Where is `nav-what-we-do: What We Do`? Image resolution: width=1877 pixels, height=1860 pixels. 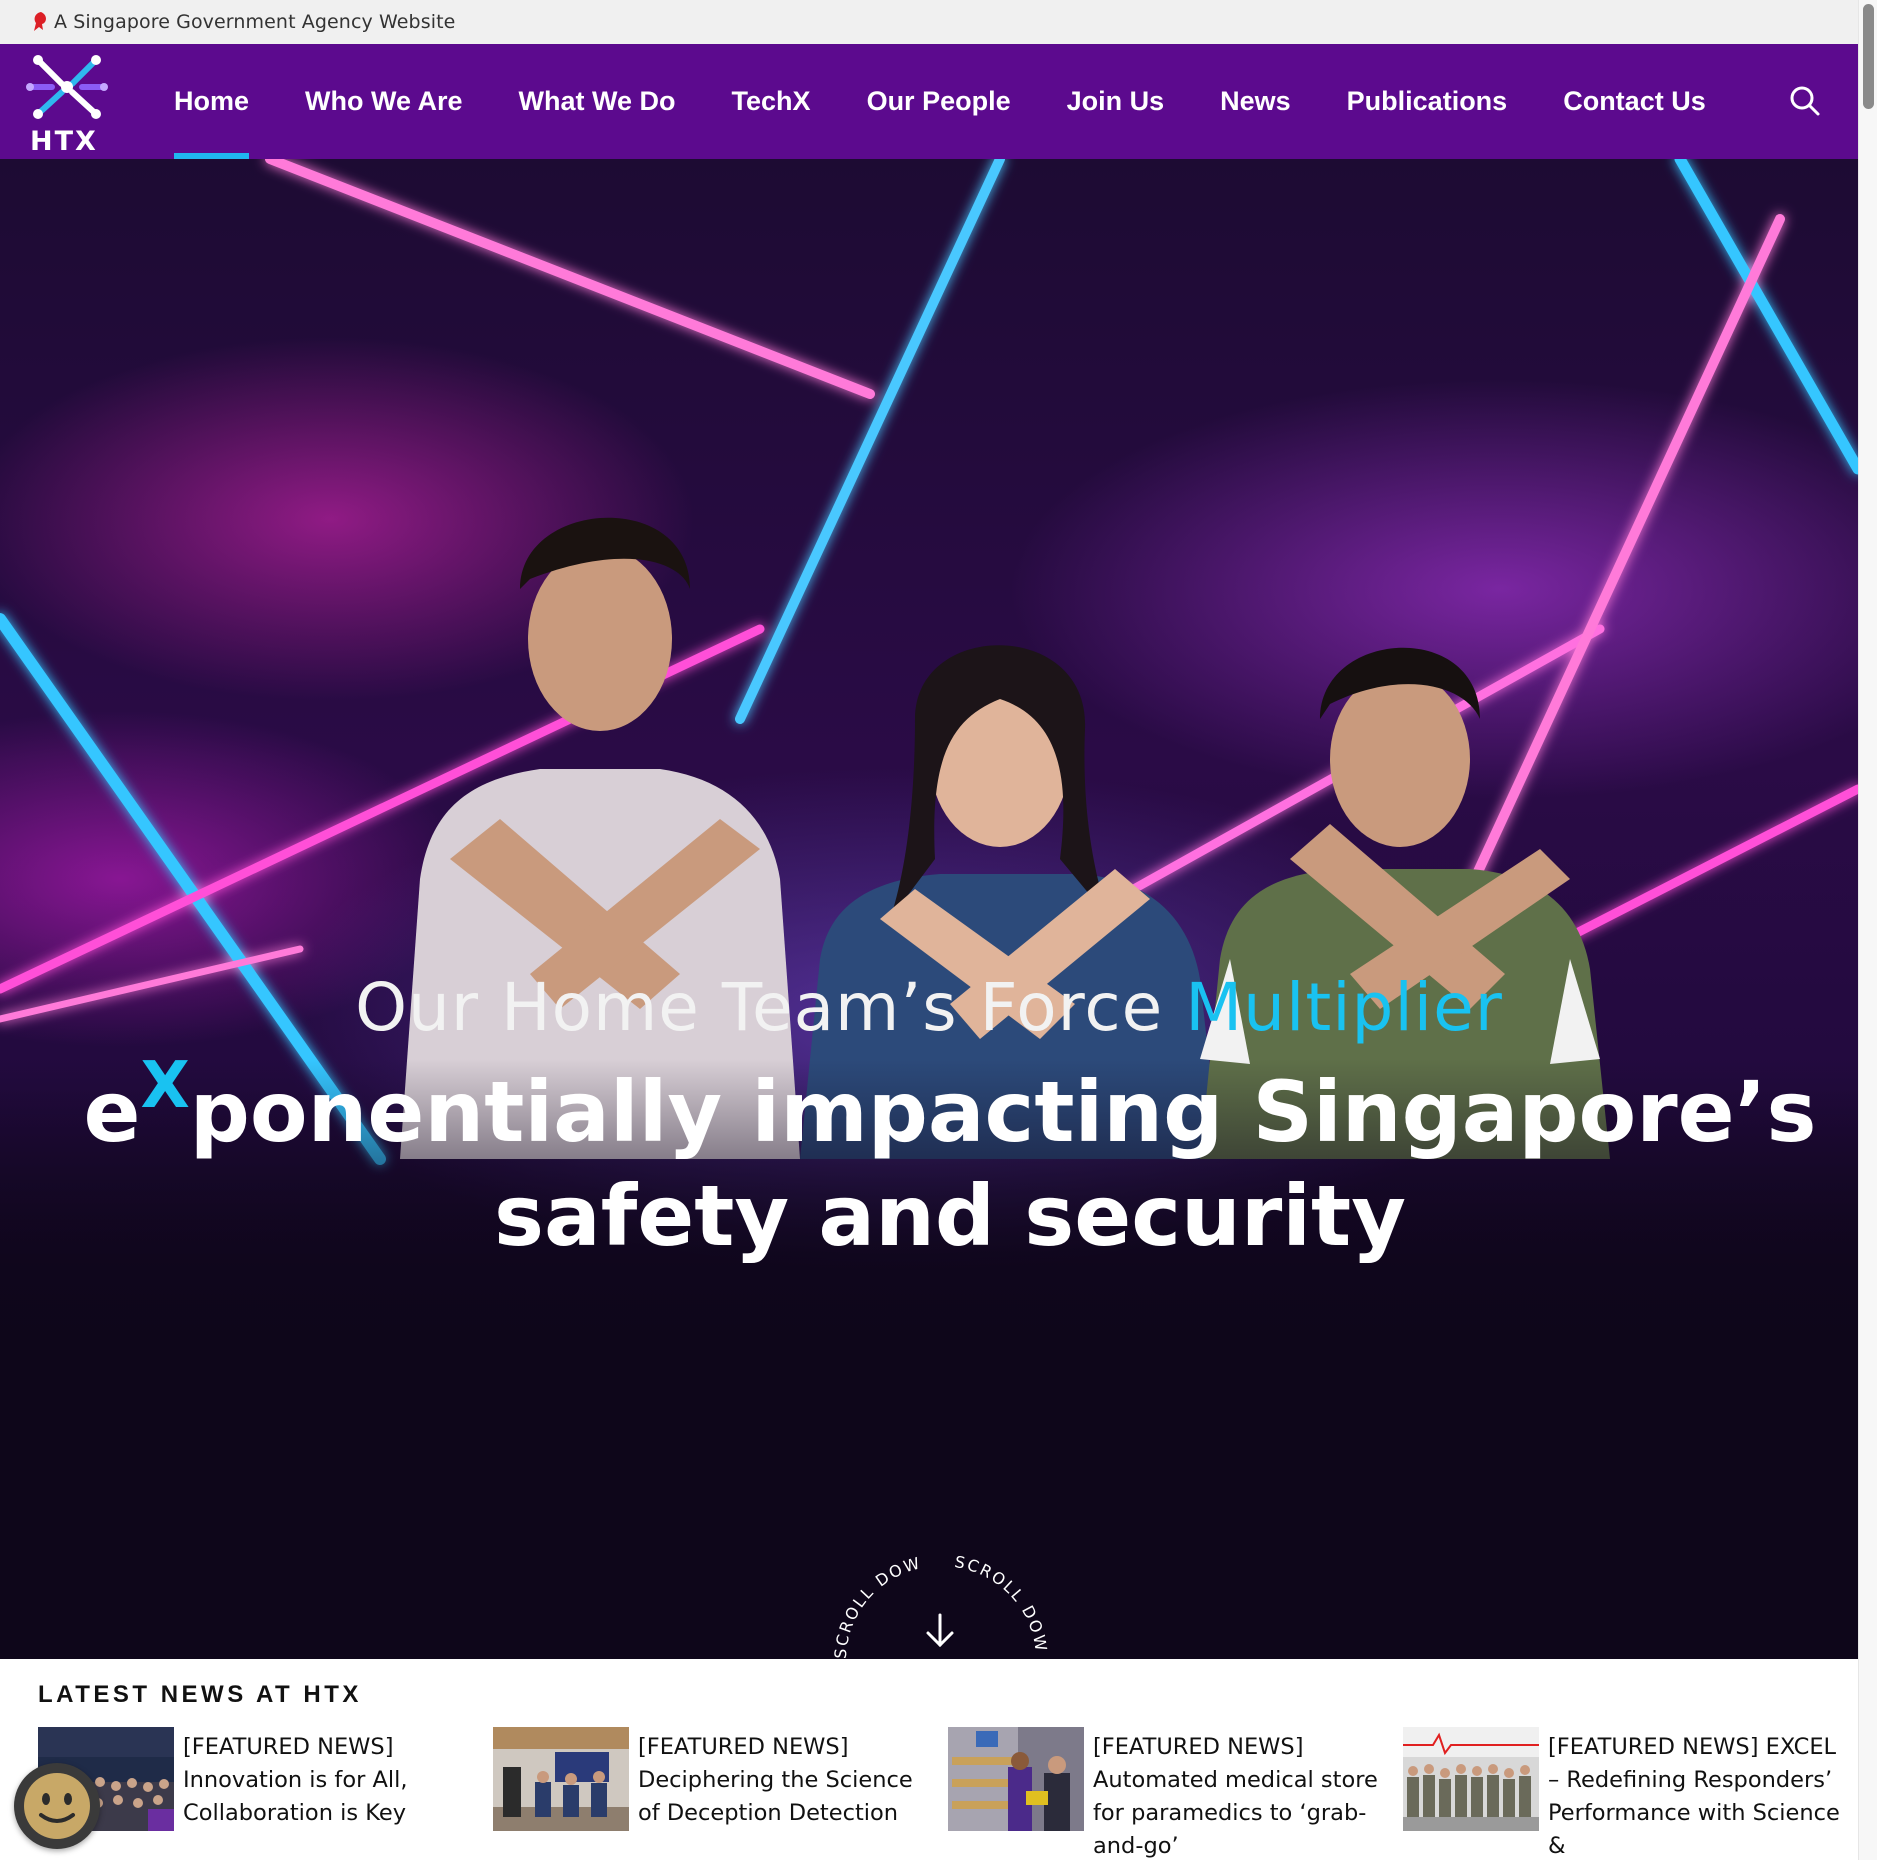
nav-what-we-do: What We Do is located at coordinates (597, 101).